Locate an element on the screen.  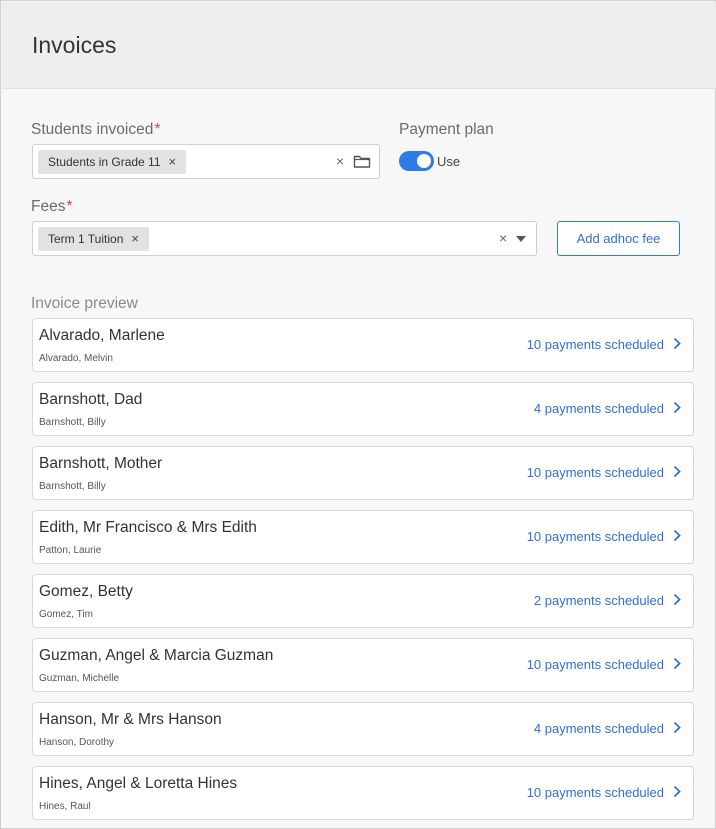
row-payer-name: Alvarado, Marlene is located at coordinates (102, 335).